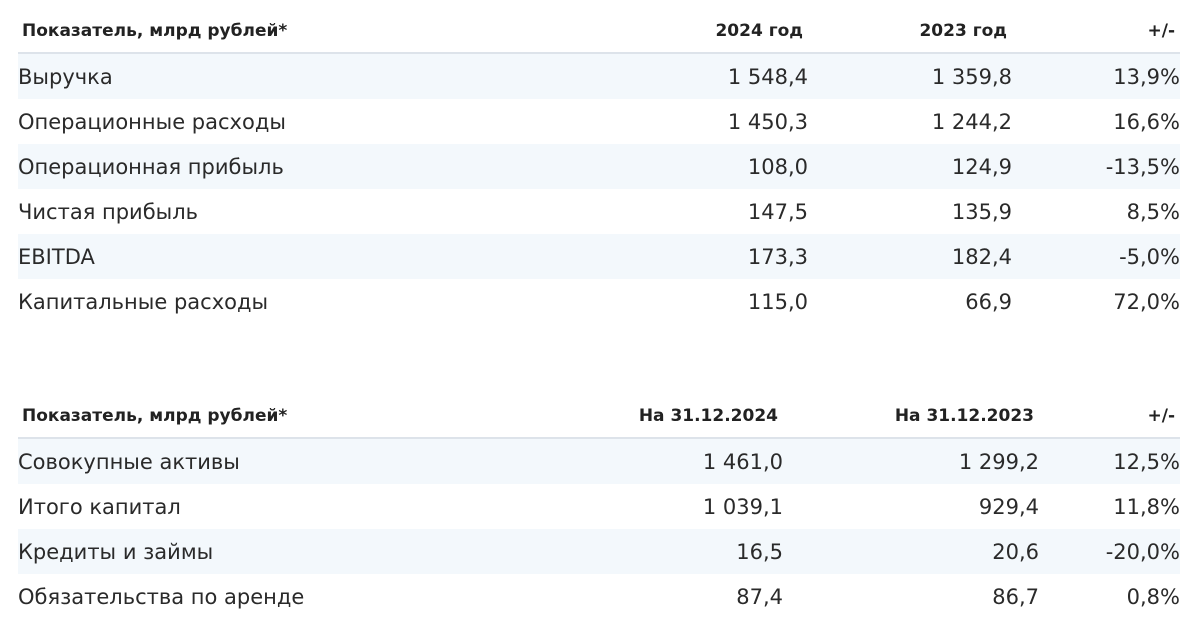 The width and height of the screenshot is (1200, 631). I want to click on table-row: Совокупные активы 1 461,0 1 299,2 12,5%, so click(599, 461).